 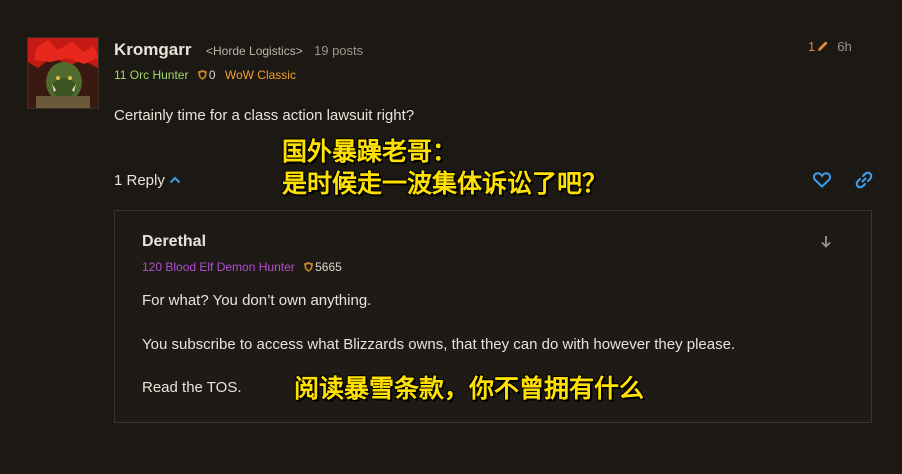 I want to click on post-time: 6h, so click(x=844, y=46).